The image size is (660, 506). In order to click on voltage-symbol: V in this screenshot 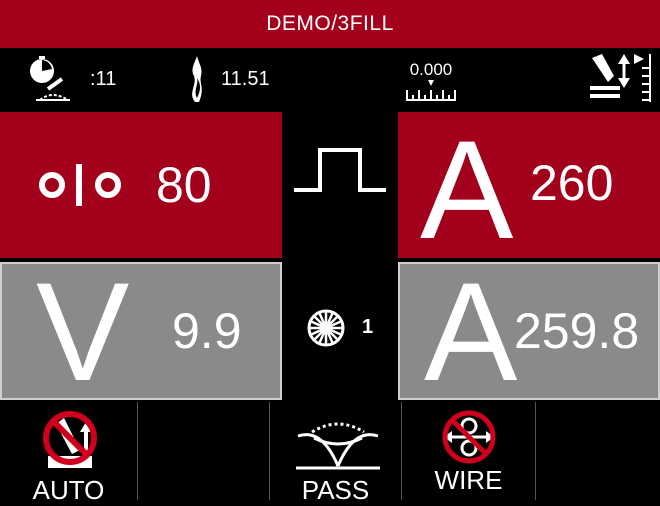, I will do `click(83, 331)`.